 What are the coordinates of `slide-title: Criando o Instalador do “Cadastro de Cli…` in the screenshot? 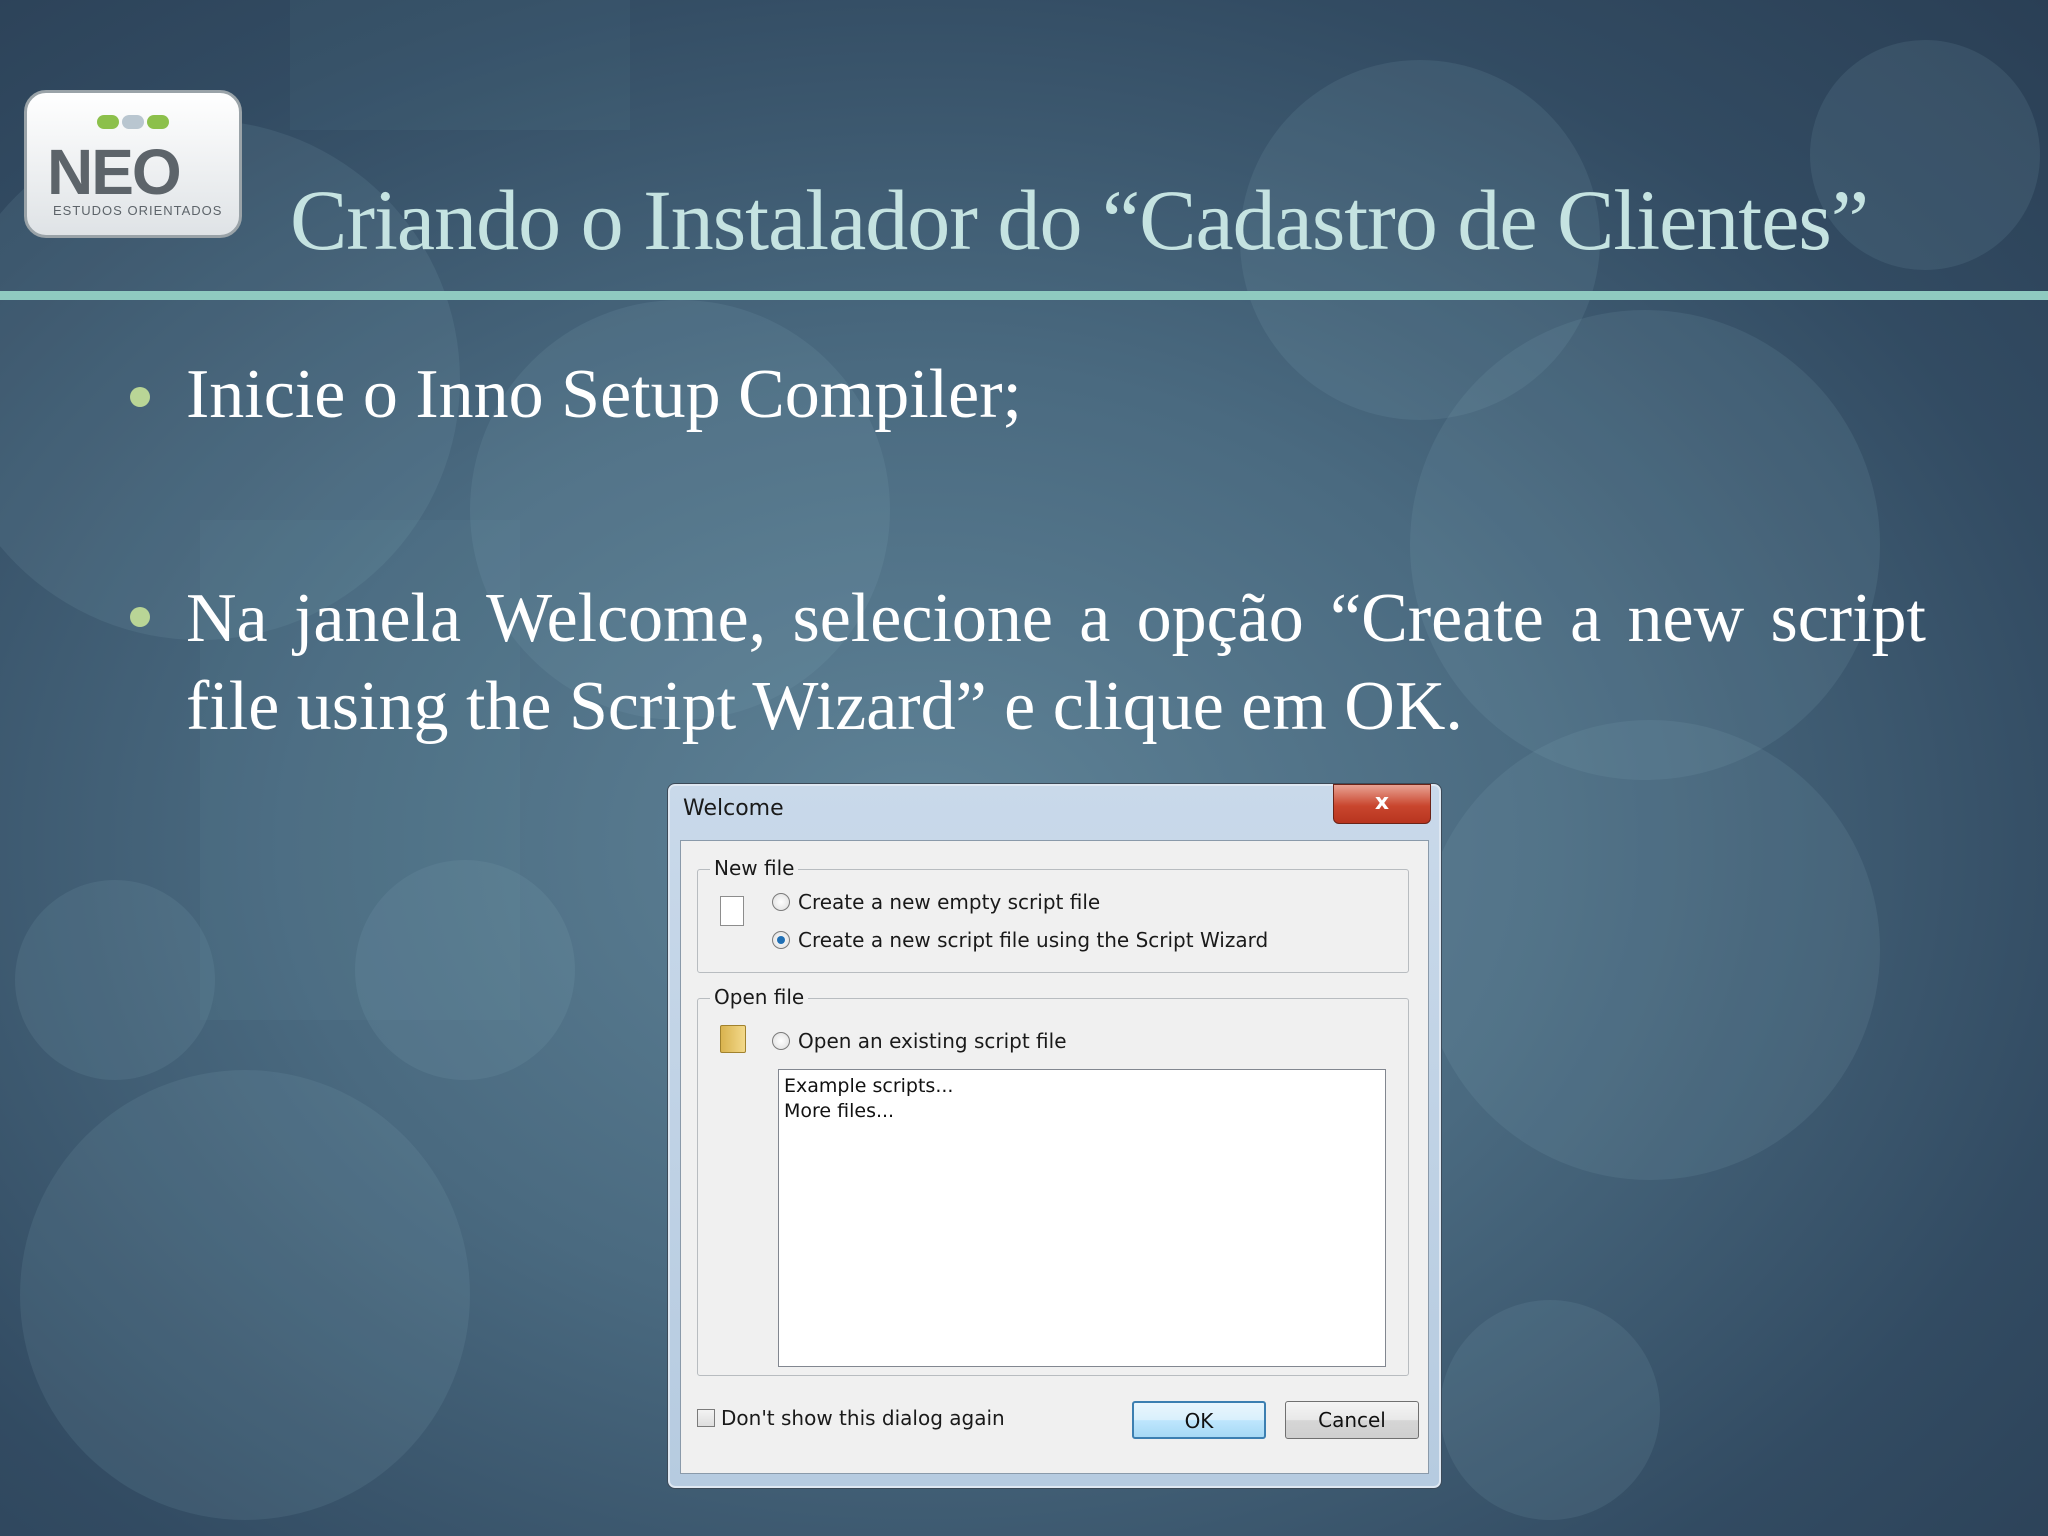 It's located at (1079, 220).